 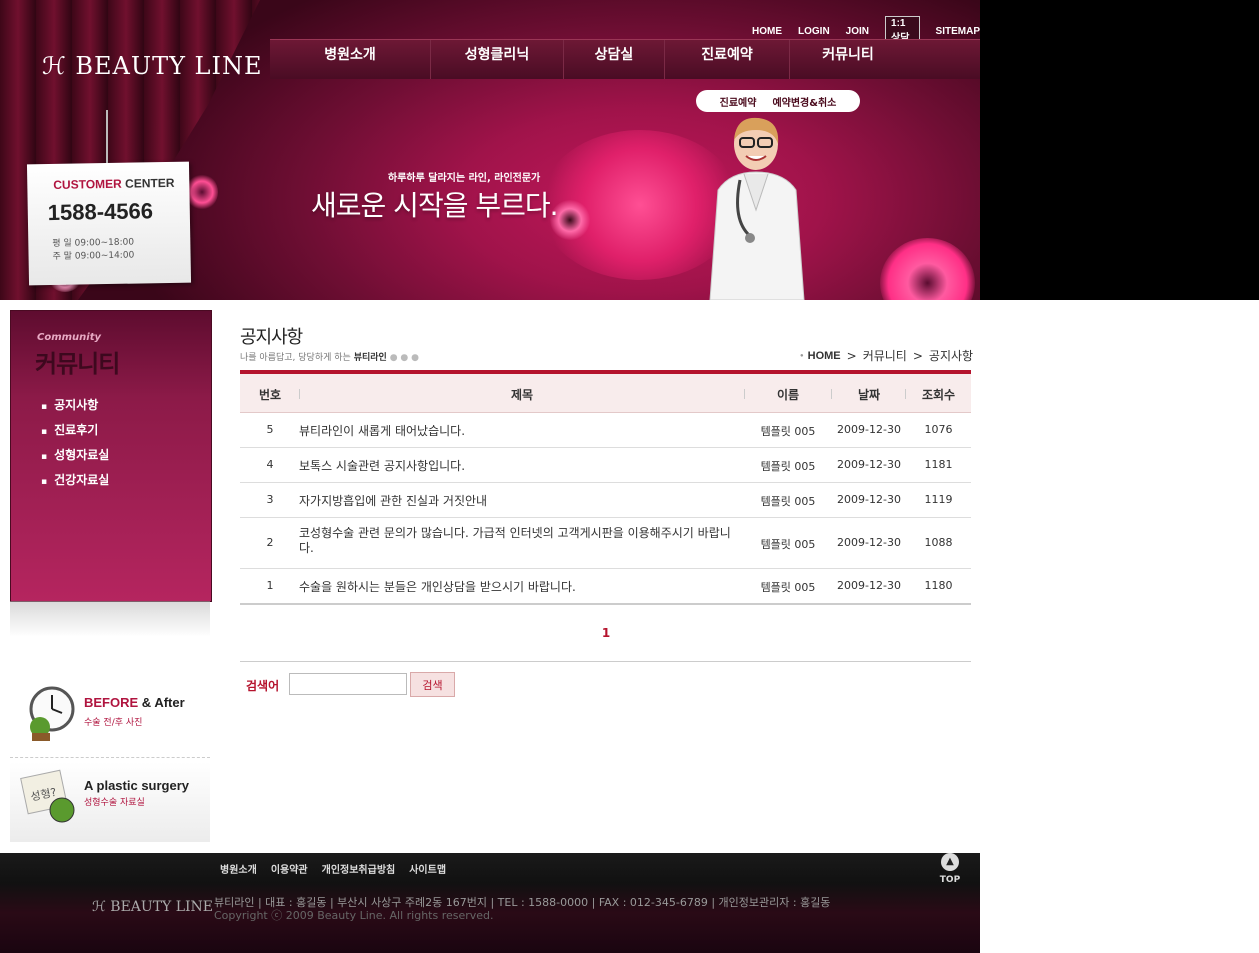 What do you see at coordinates (238, 868) in the screenshot?
I see `footer-link-hospital: 병원소개` at bounding box center [238, 868].